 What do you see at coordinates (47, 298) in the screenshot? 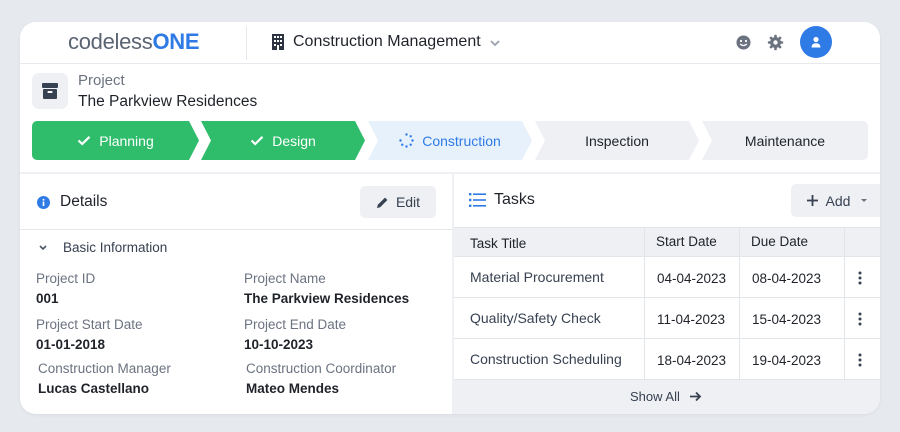
I see `field-value-project-id: 001` at bounding box center [47, 298].